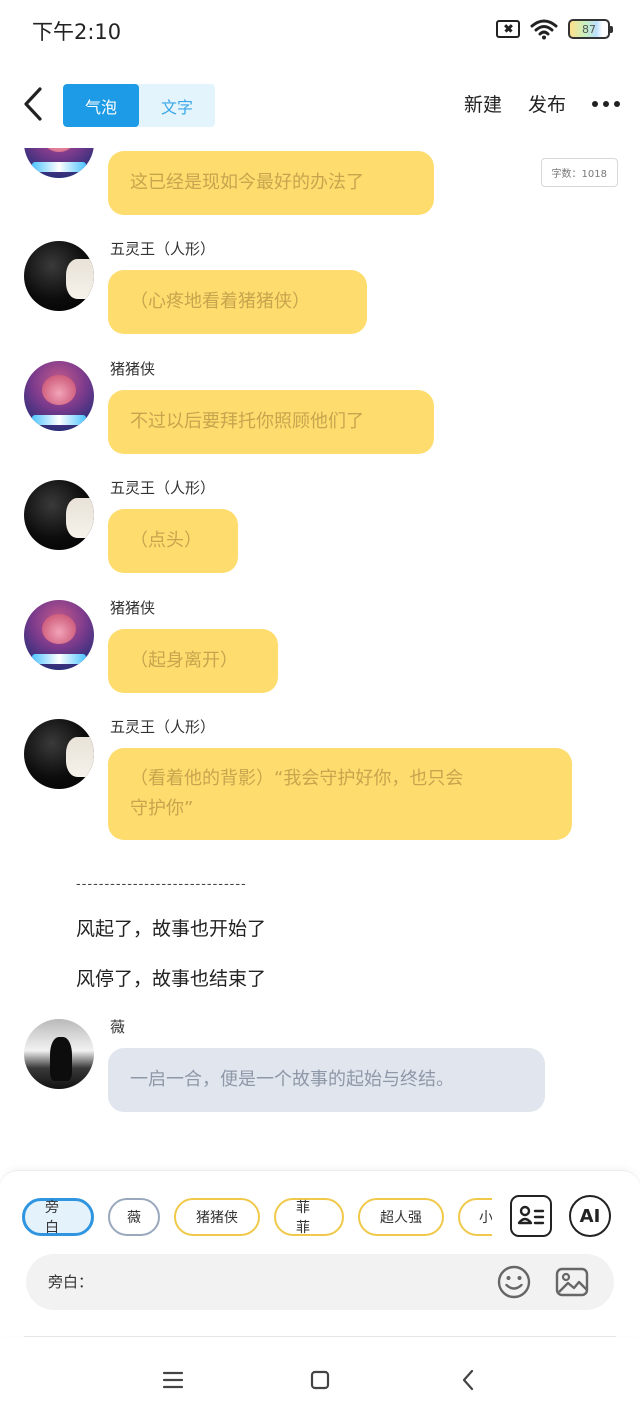 The image size is (640, 1422). Describe the element at coordinates (606, 103) in the screenshot. I see `more-icon` at that location.